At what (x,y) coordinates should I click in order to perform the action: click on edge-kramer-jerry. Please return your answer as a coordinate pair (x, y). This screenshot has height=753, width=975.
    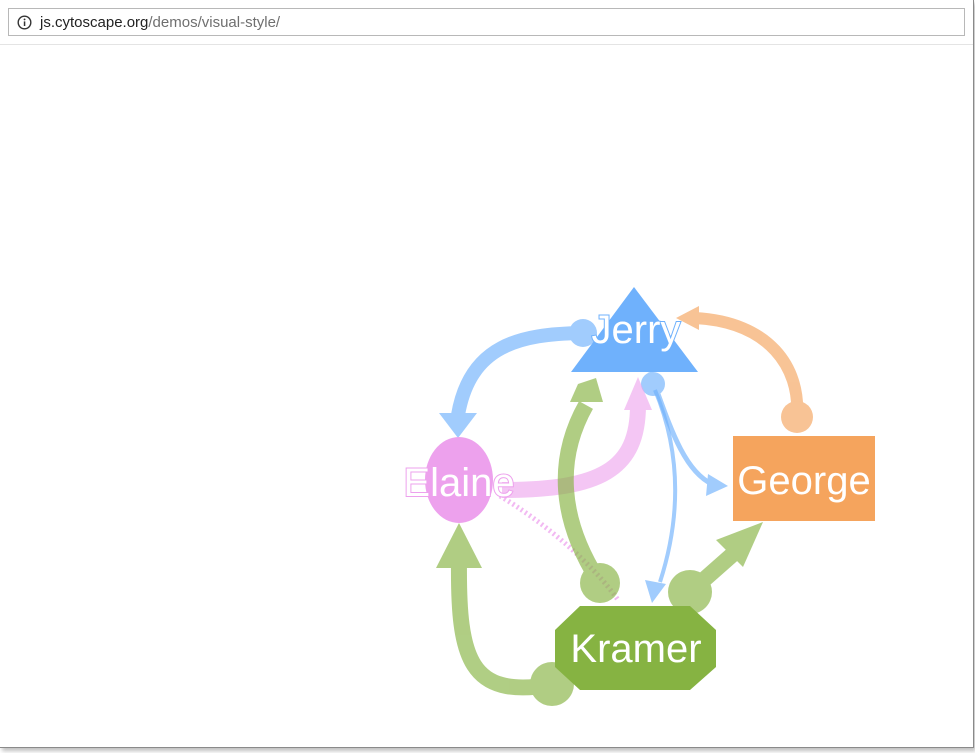
    Looking at the image, I should click on (588, 490).